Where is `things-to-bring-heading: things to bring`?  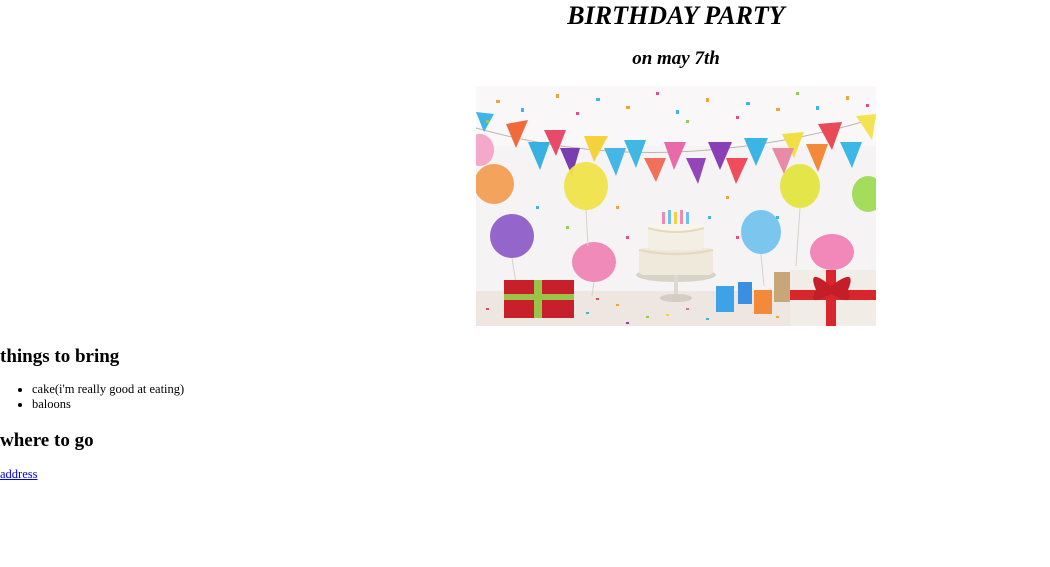 things-to-bring-heading: things to bring is located at coordinates (60, 356).